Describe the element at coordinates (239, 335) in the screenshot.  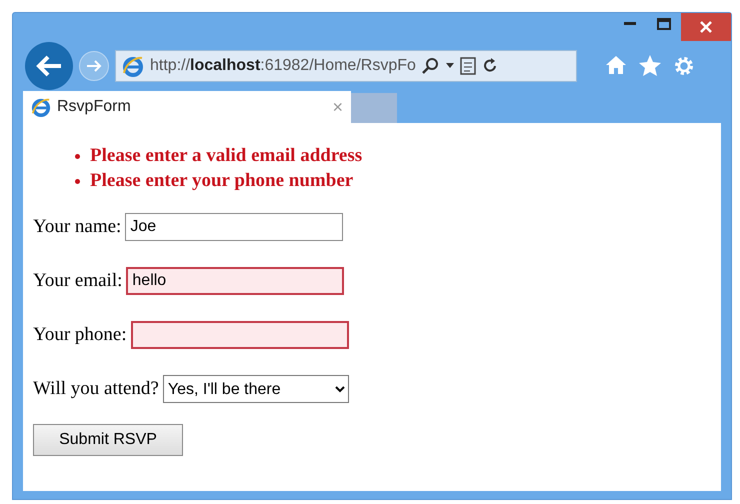
I see `input-field` at that location.